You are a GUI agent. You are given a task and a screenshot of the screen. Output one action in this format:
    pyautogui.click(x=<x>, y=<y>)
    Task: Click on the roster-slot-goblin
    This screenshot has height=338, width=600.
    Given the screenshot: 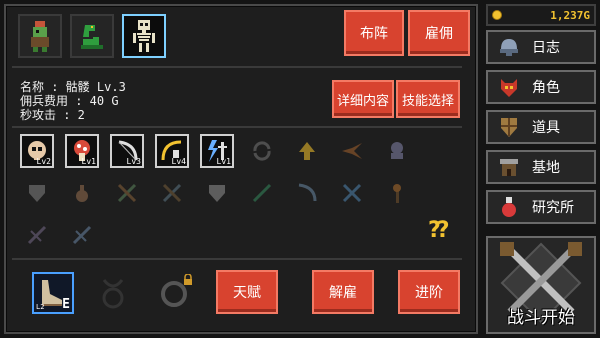 What is the action you would take?
    pyautogui.click(x=40, y=36)
    